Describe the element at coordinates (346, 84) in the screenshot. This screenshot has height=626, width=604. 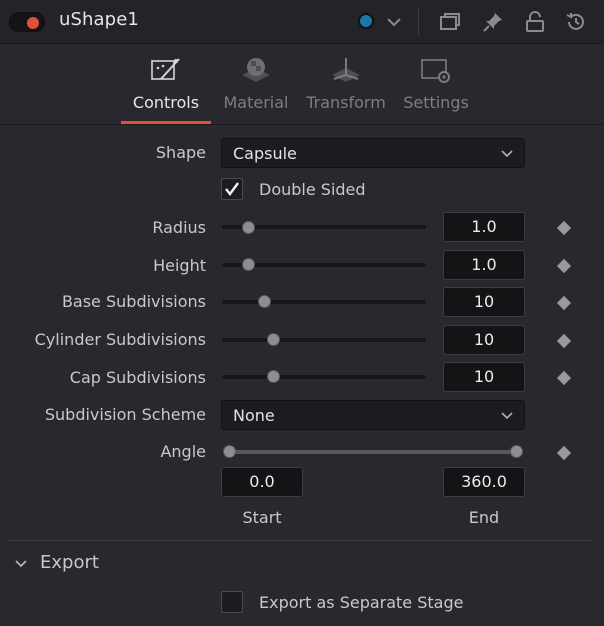
I see `tab-transform: Transform` at that location.